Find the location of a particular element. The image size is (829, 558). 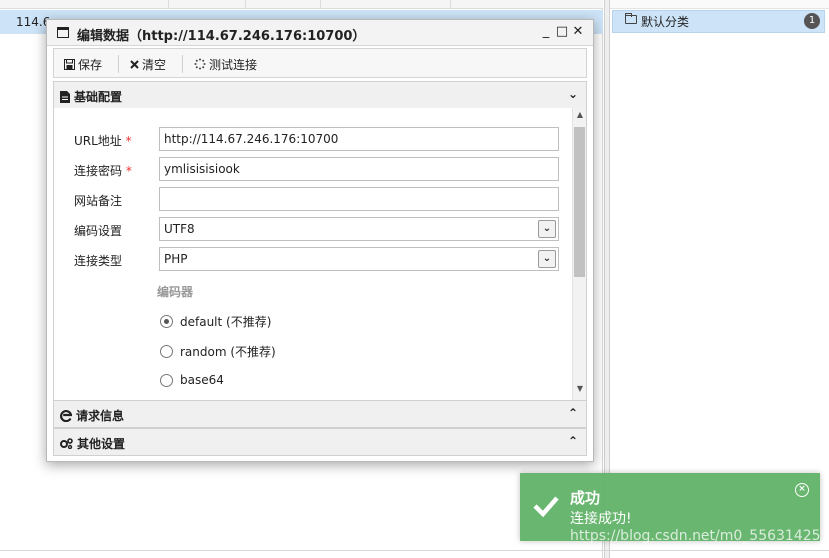

window-icon is located at coordinates (63, 32).